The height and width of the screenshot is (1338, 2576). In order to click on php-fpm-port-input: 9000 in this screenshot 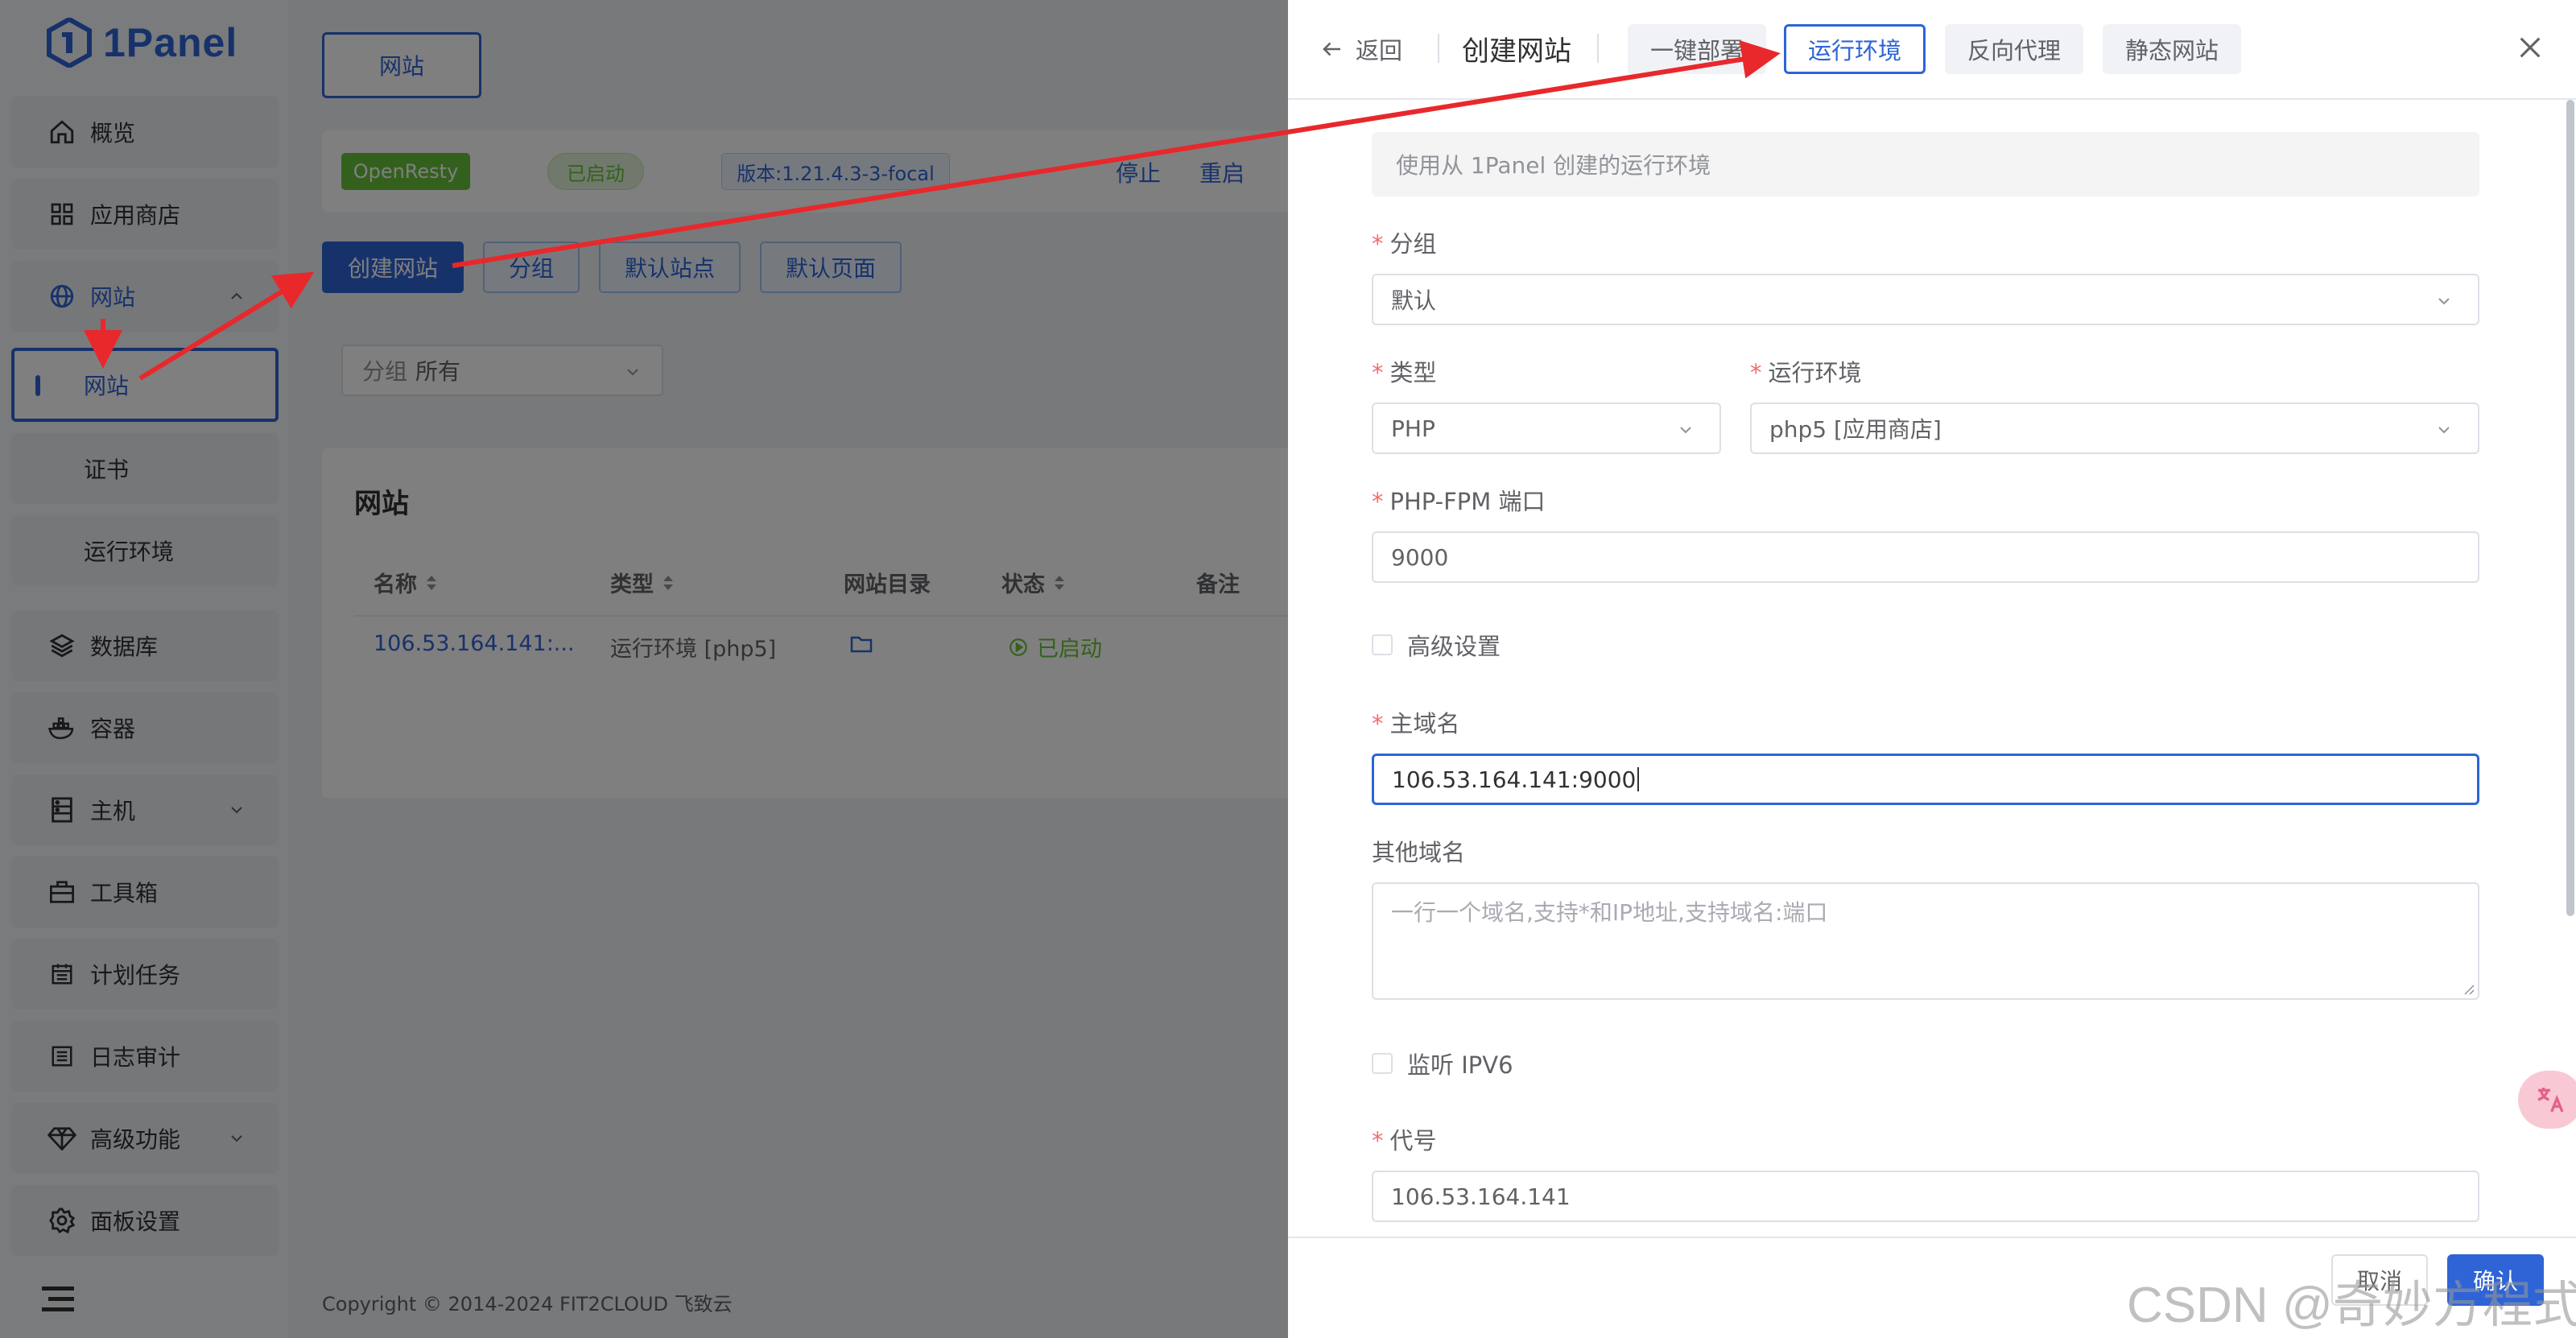, I will do `click(1926, 557)`.